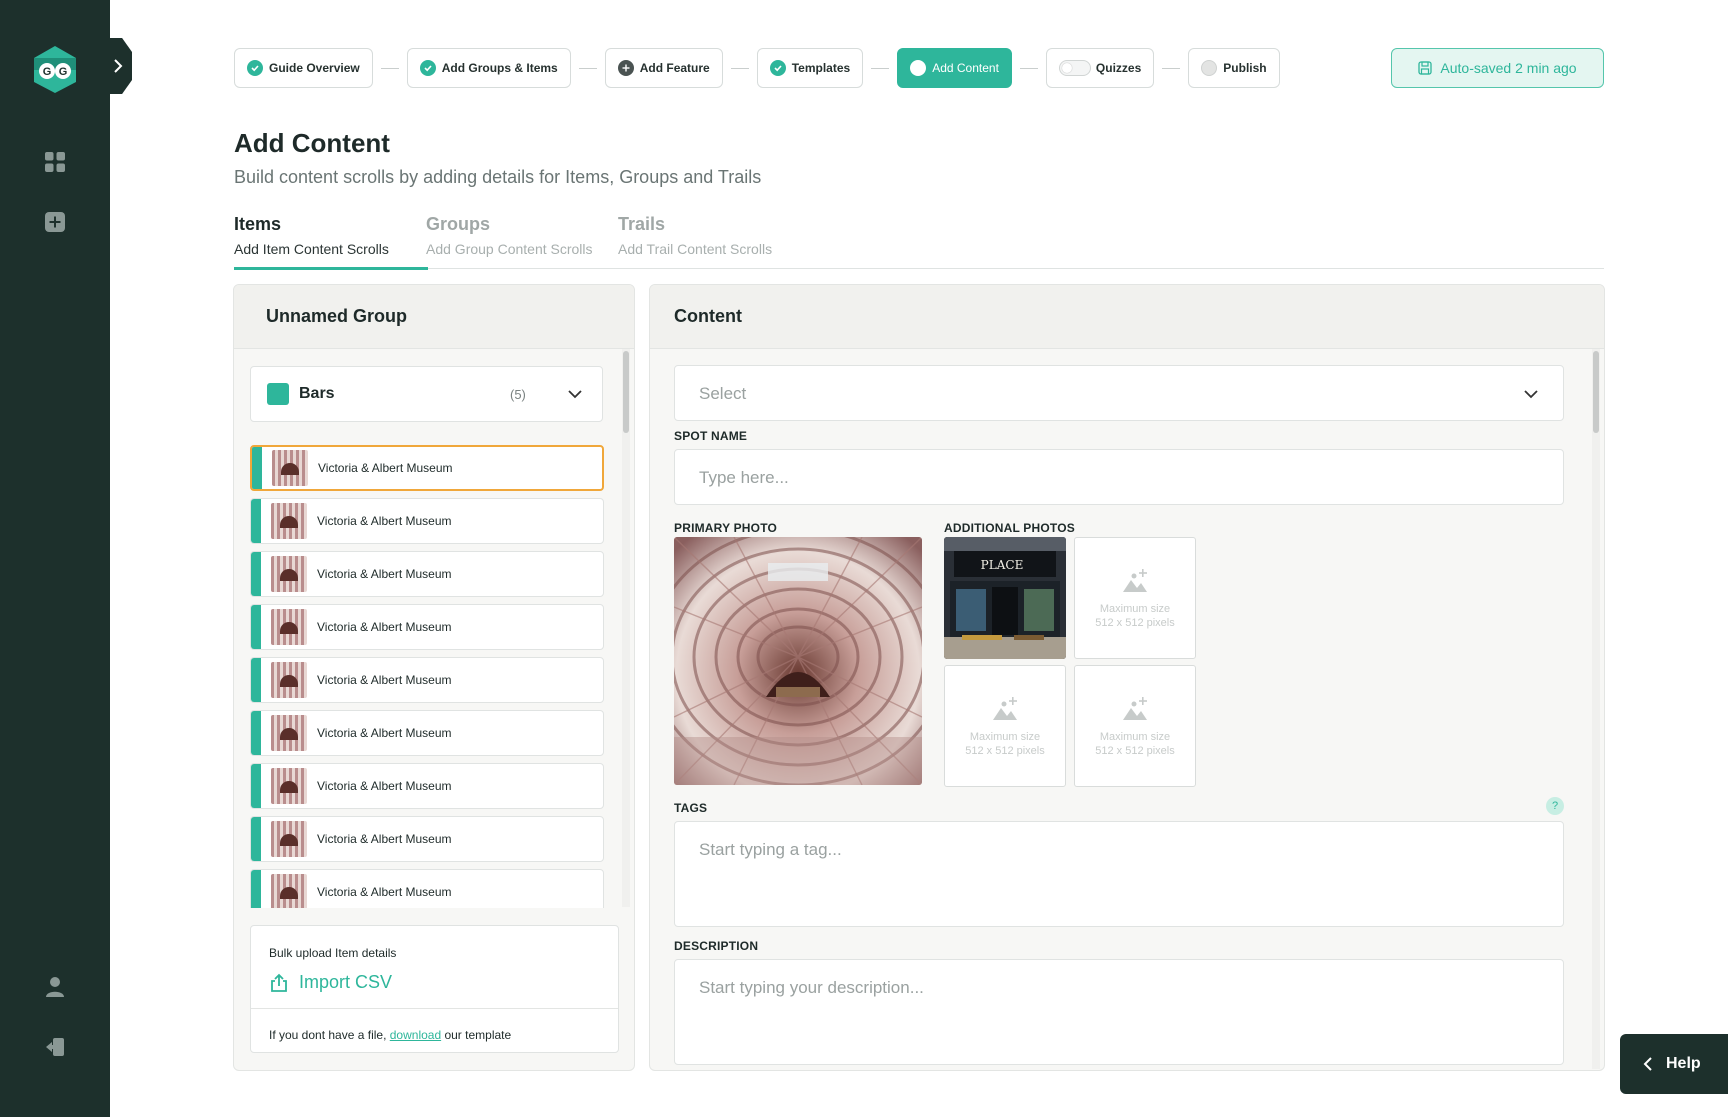 This screenshot has width=1728, height=1117. I want to click on group-dropdown: Bars (5), so click(426, 394).